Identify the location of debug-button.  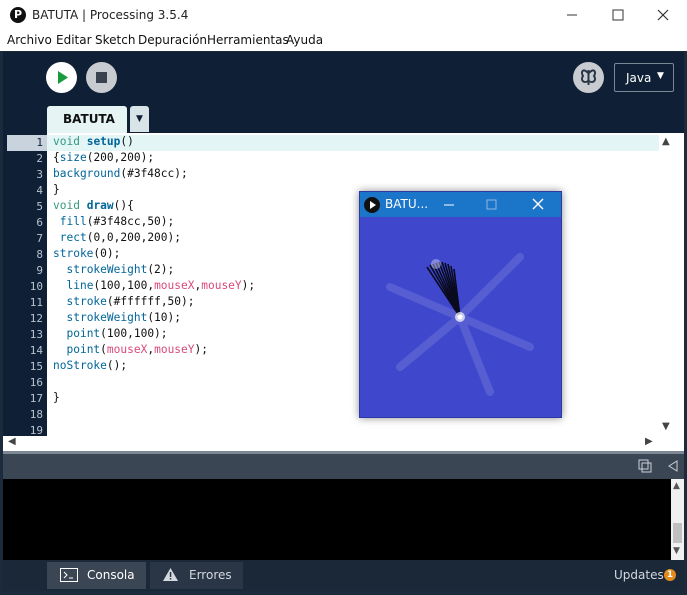
(588, 77).